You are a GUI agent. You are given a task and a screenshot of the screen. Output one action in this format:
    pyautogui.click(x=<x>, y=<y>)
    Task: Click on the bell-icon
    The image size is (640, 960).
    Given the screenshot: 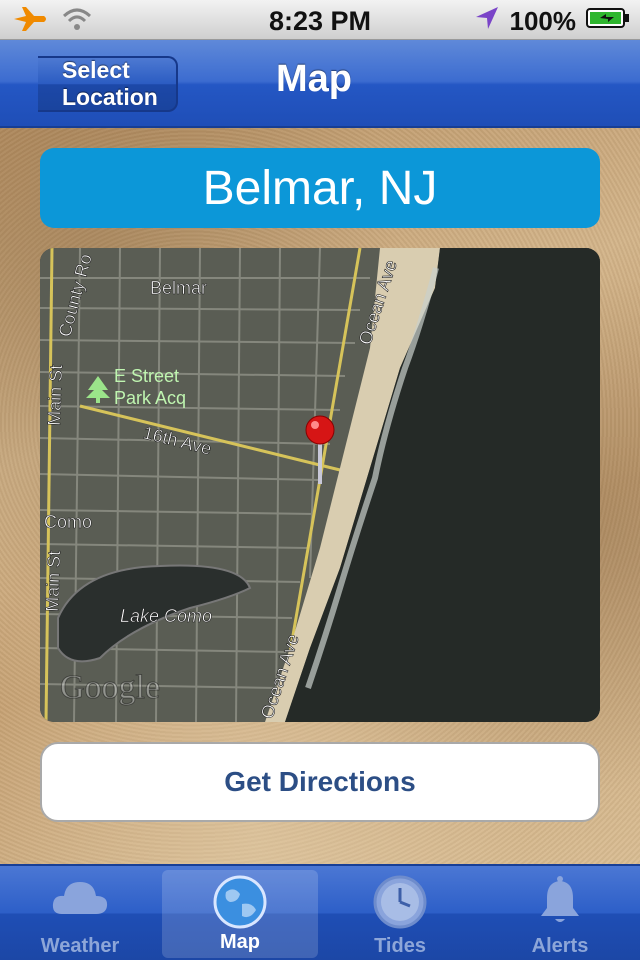 What is the action you would take?
    pyautogui.click(x=560, y=902)
    